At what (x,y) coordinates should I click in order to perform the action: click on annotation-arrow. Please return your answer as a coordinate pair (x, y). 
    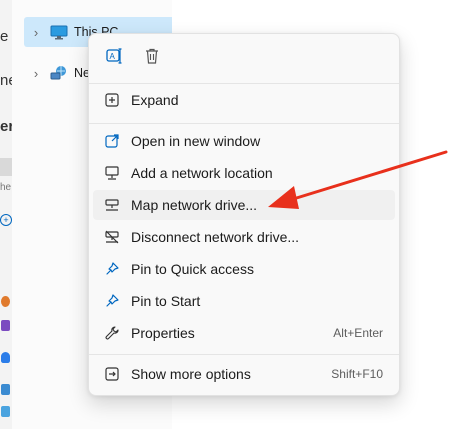
    Looking at the image, I should click on (358, 179).